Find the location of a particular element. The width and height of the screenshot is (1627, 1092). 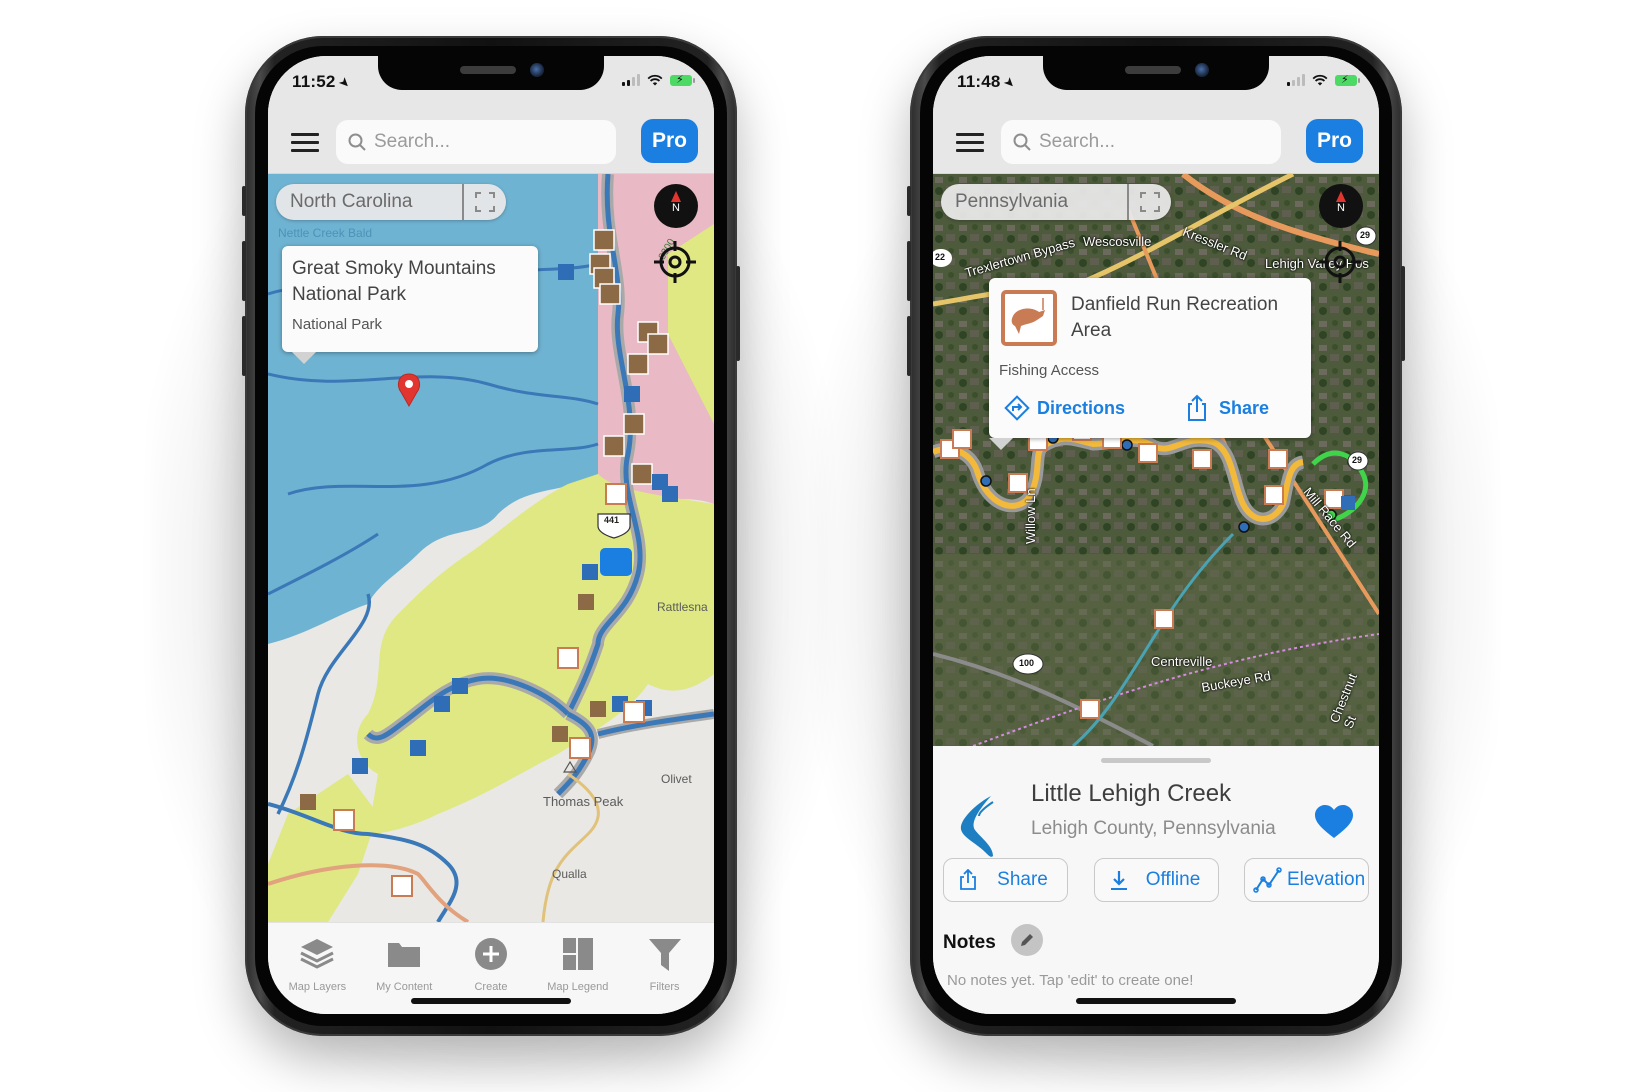

tab-map-layers: Map Layers is located at coordinates (317, 974).